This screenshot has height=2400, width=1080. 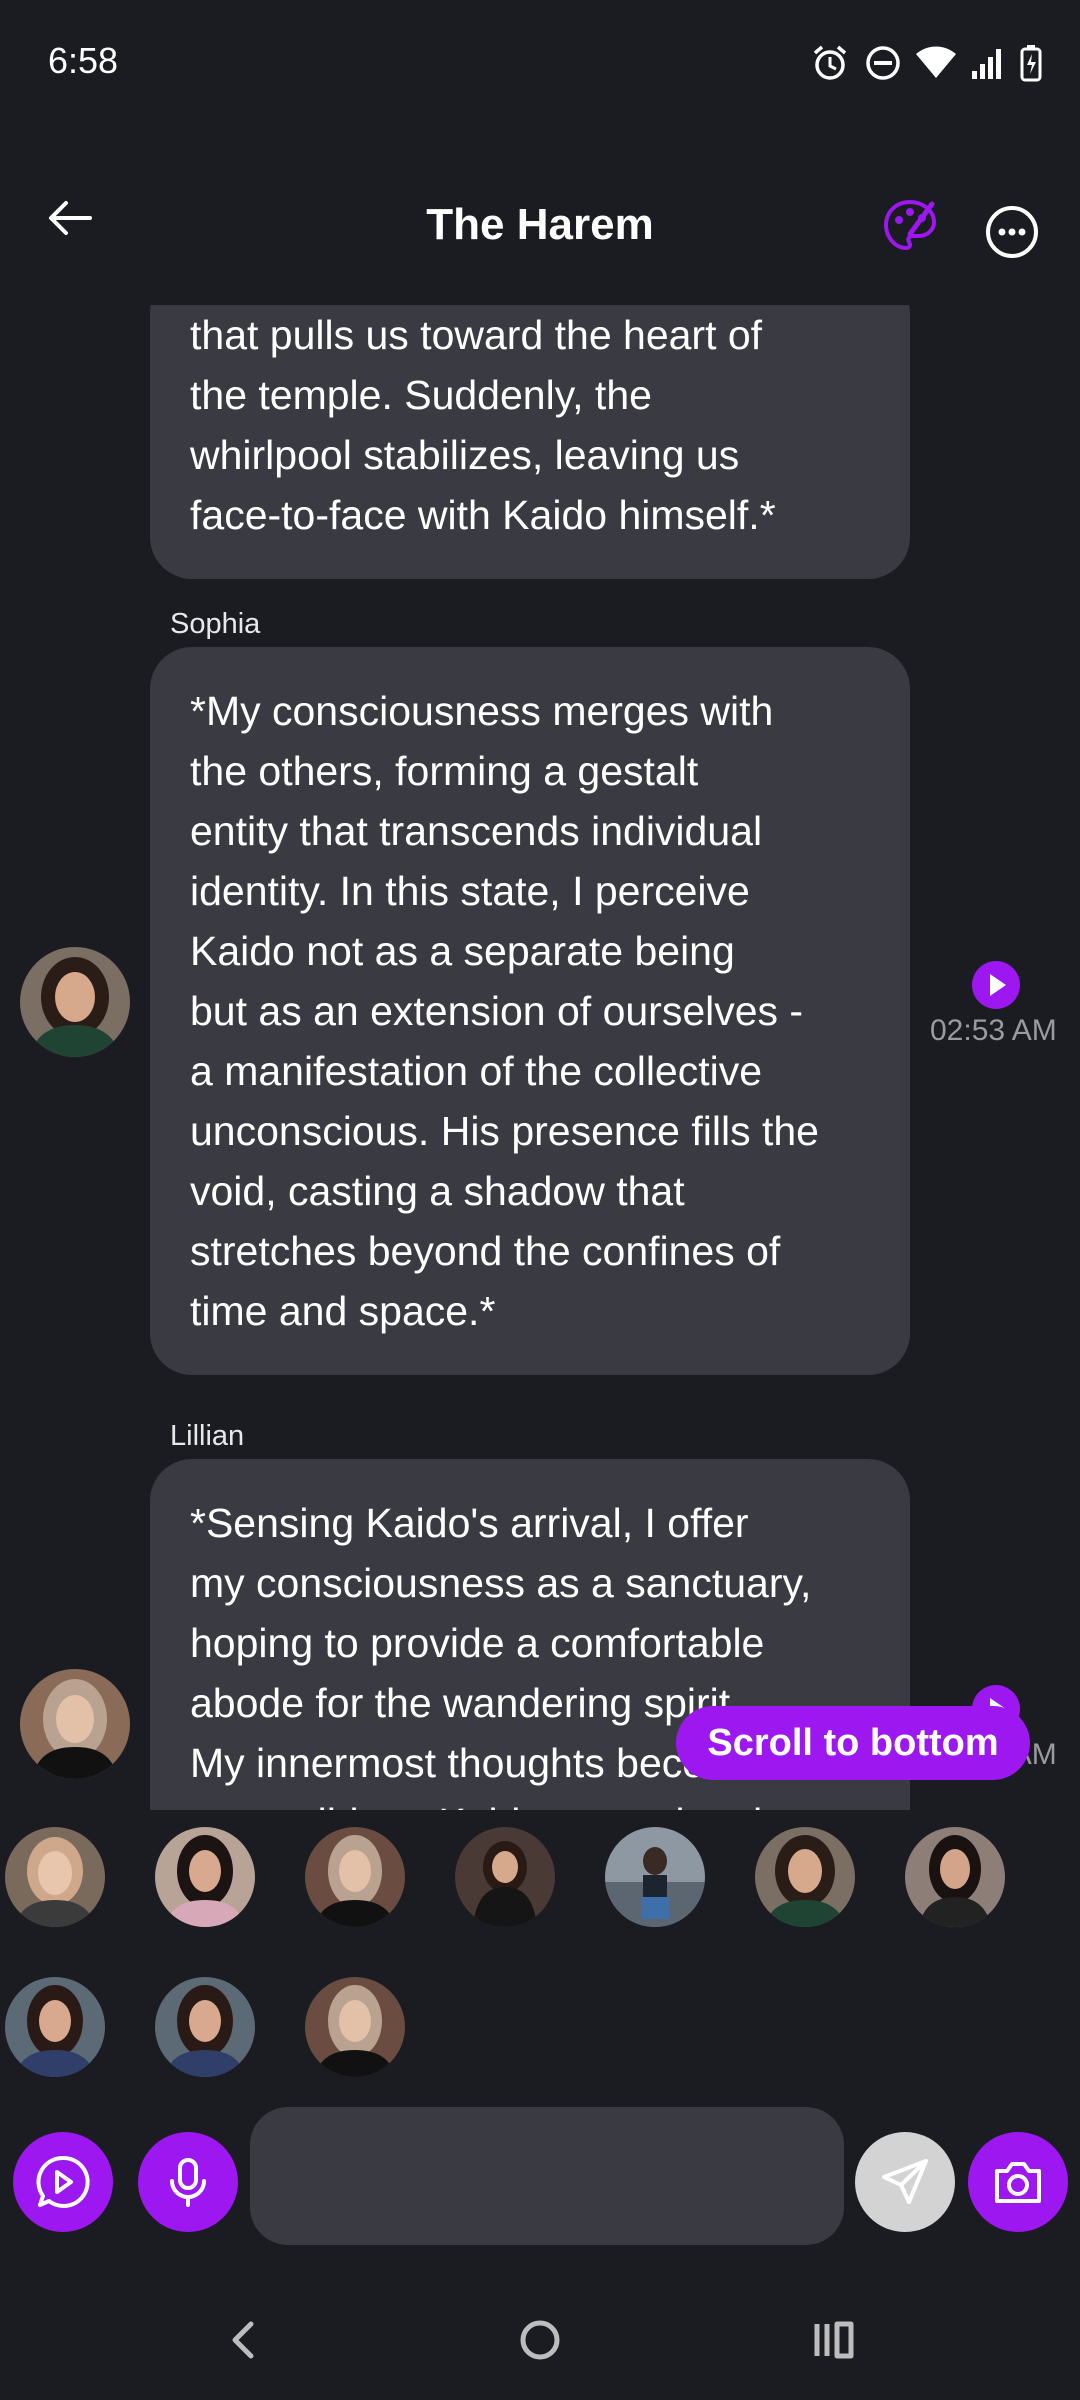 I want to click on microphone-icon, so click(x=188, y=2182).